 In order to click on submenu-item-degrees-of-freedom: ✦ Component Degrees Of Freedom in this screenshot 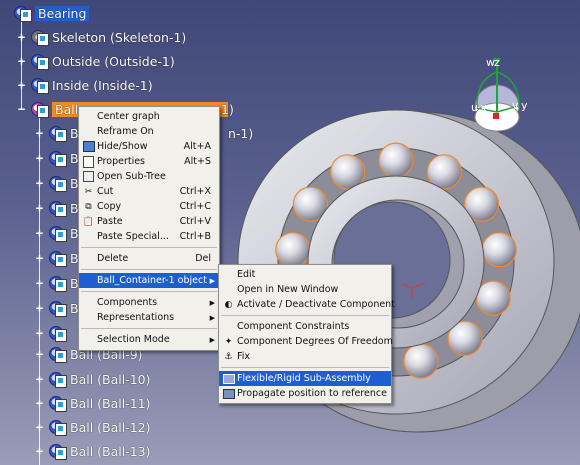, I will do `click(306, 341)`.